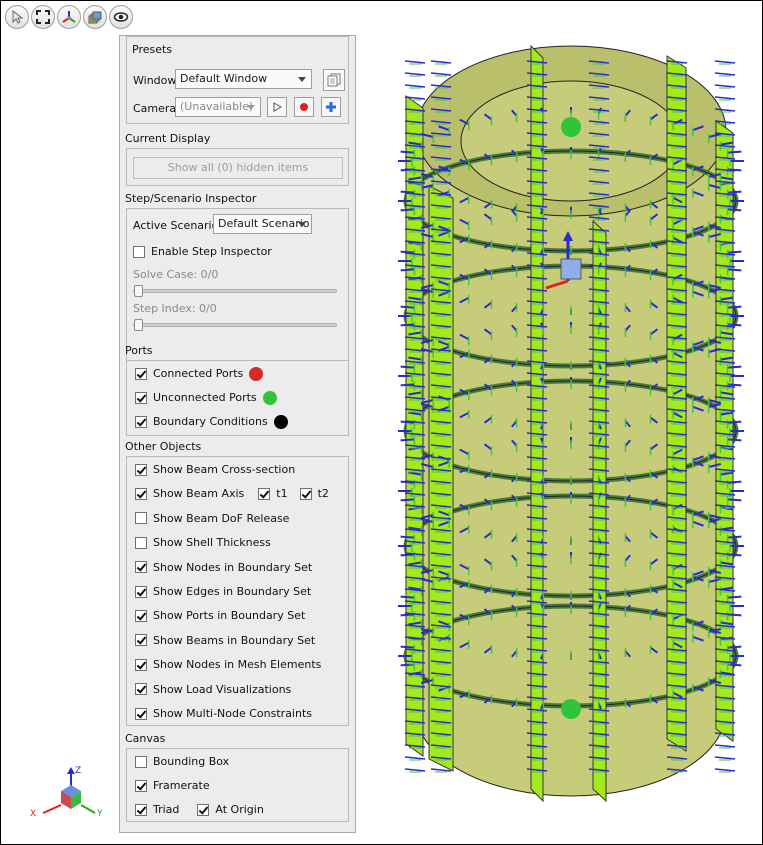 The image size is (763, 845). What do you see at coordinates (222, 689) in the screenshot?
I see `other-object-label: Show Load Visualizations` at bounding box center [222, 689].